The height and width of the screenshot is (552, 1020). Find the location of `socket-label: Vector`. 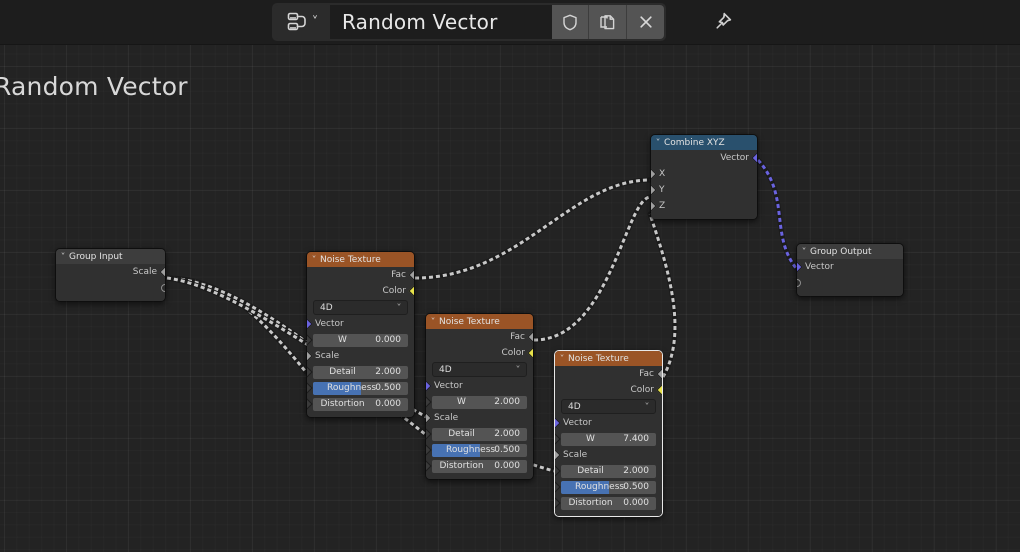

socket-label: Vector is located at coordinates (734, 158).